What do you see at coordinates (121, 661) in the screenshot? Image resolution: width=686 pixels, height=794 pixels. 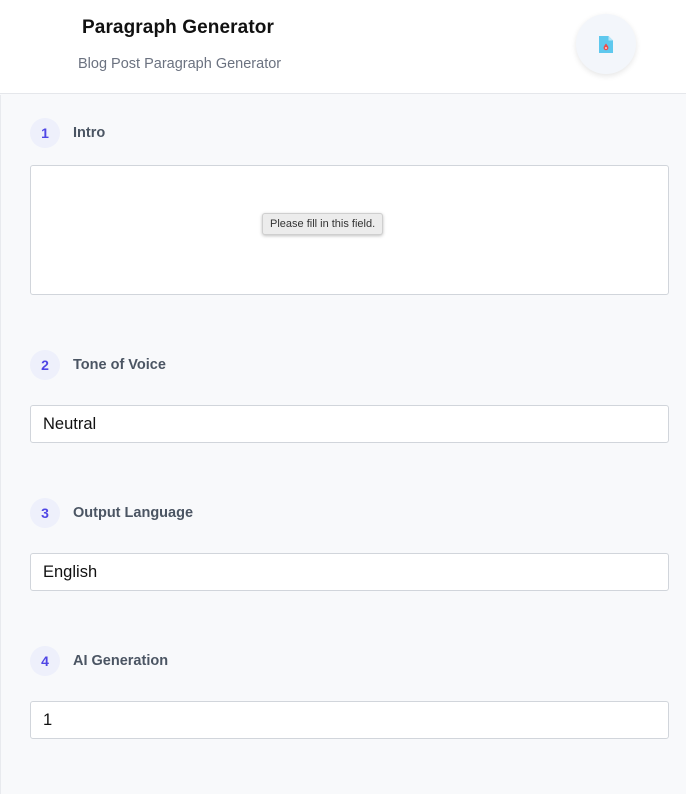 I see `step-4-label: AI Generation` at bounding box center [121, 661].